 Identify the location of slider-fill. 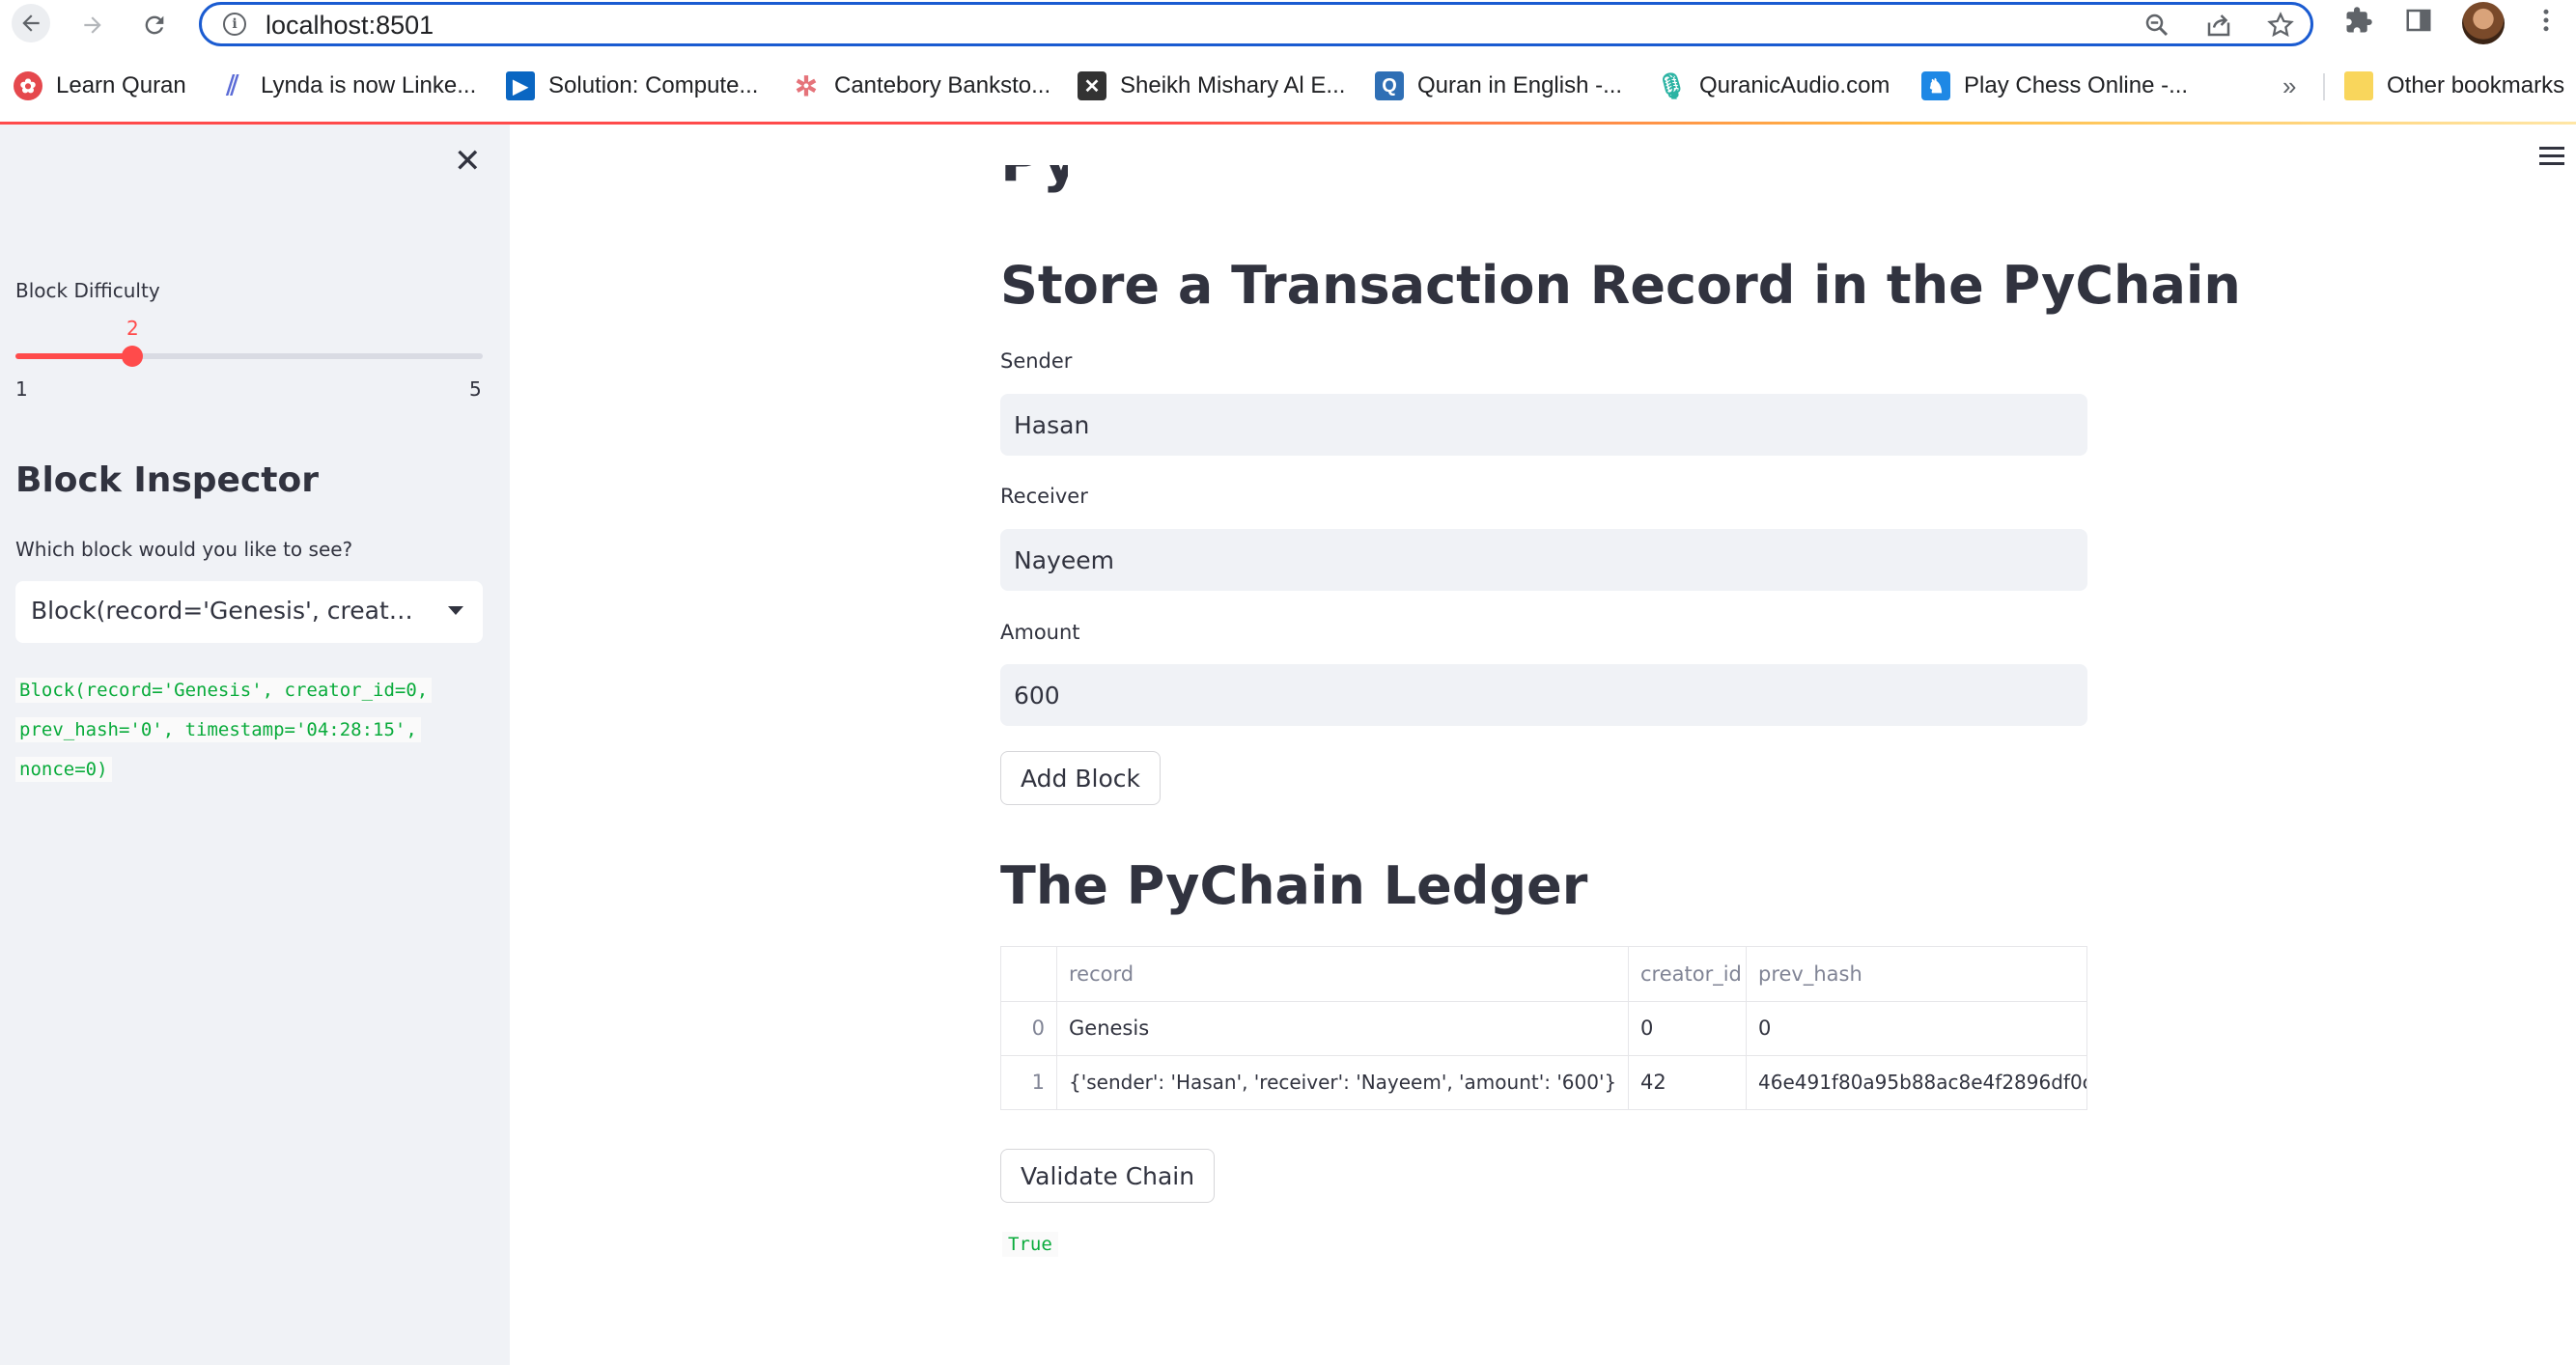
(73, 356).